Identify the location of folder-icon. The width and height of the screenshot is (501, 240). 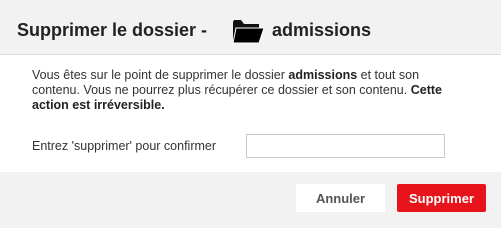
(248, 31).